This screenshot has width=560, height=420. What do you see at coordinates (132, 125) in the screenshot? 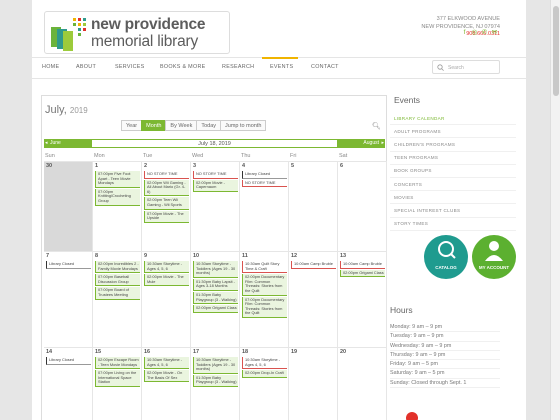
I see `view-year-button: Year` at bounding box center [132, 125].